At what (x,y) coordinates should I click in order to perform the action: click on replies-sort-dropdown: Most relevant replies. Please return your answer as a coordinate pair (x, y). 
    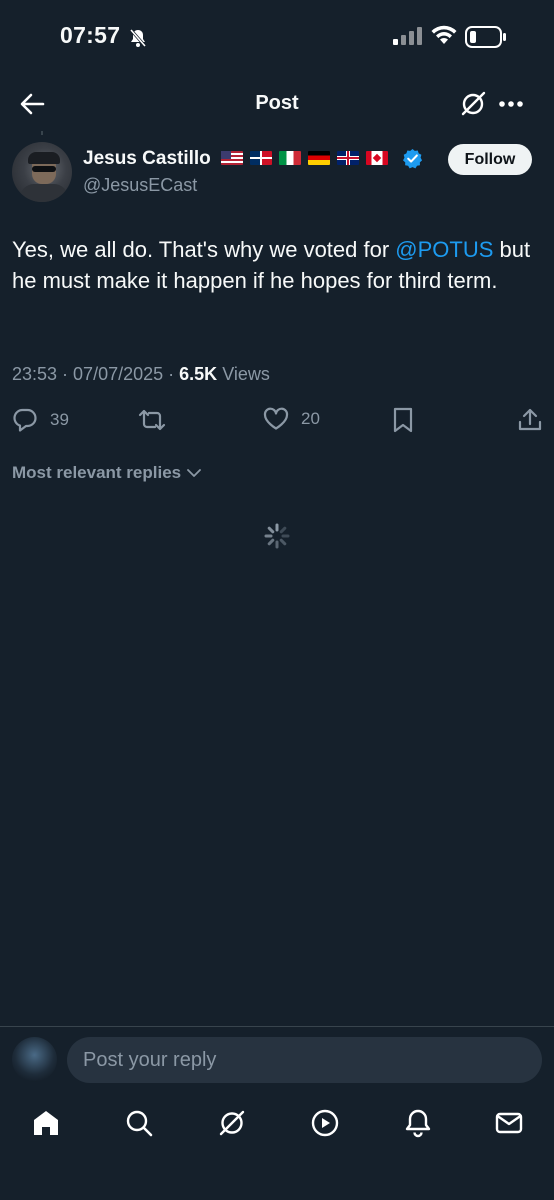
    Looking at the image, I should click on (107, 473).